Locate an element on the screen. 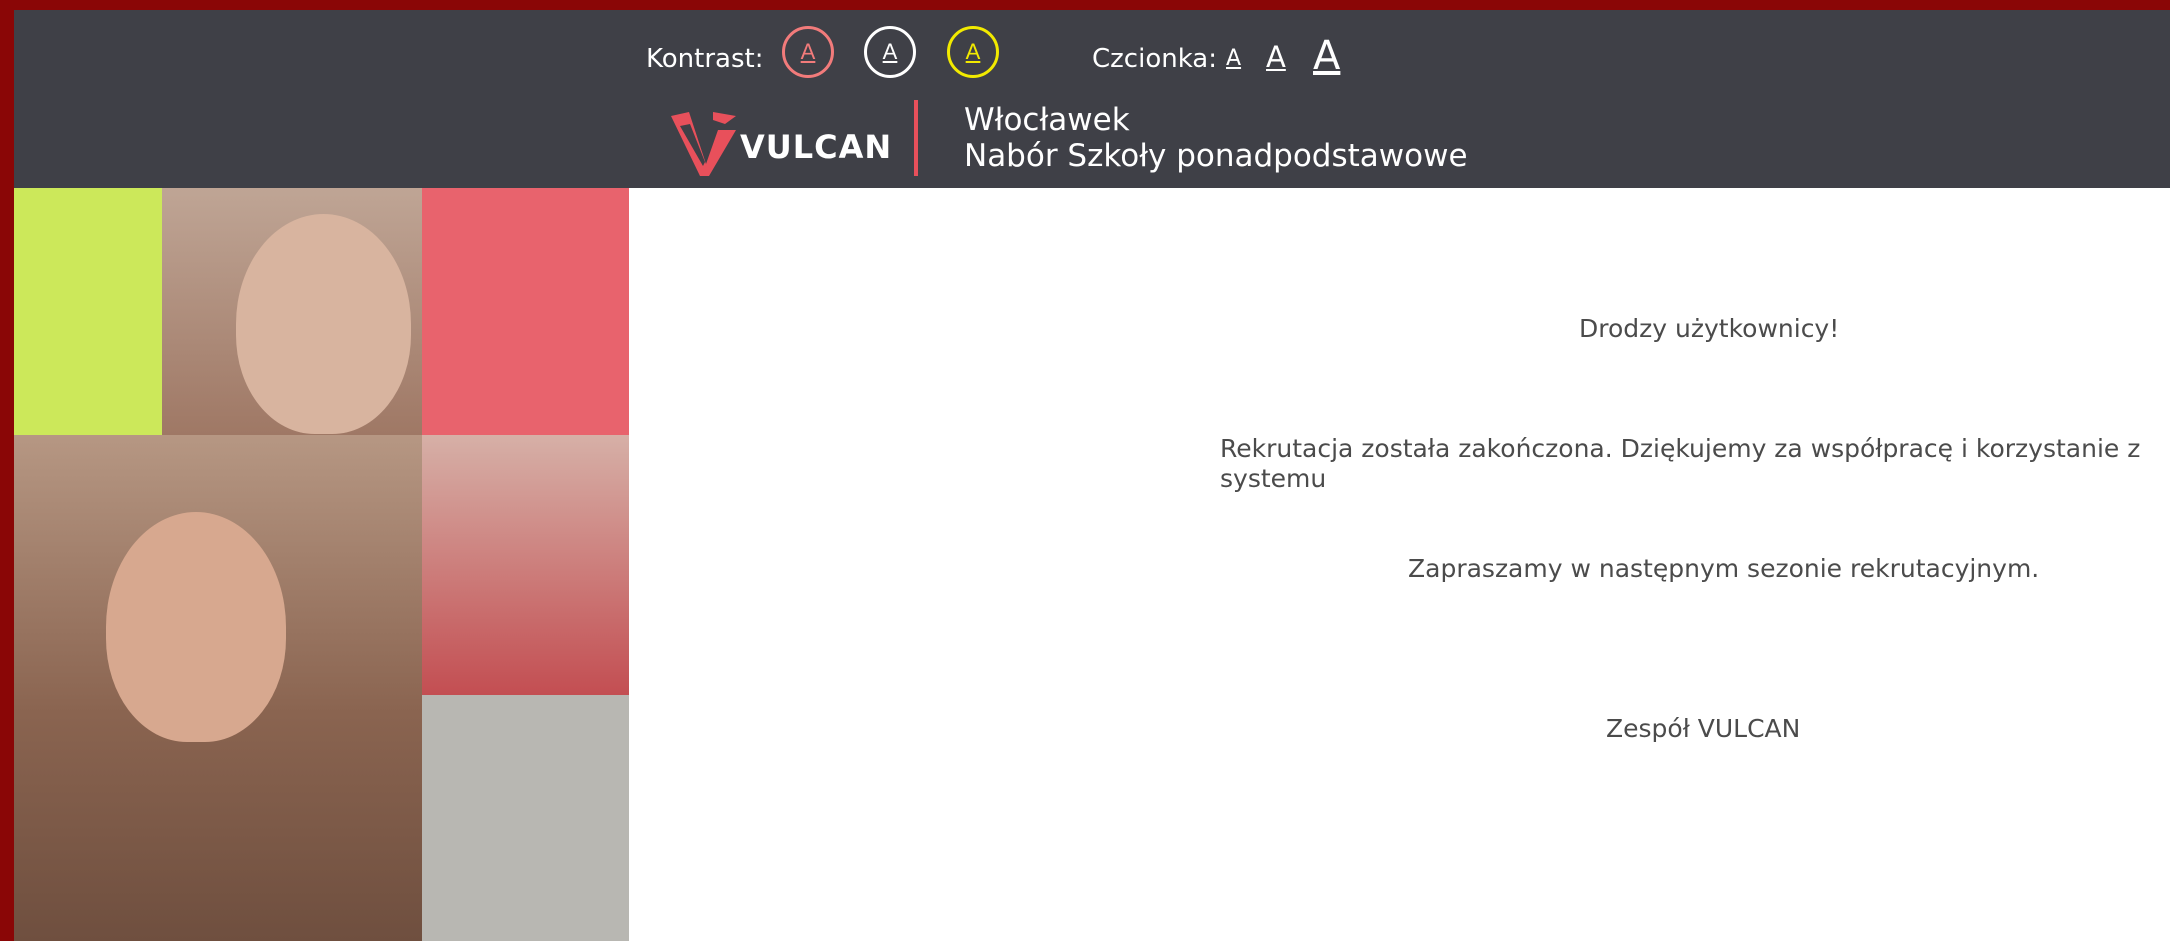 This screenshot has height=941, width=2170. font-small-button: A is located at coordinates (1233, 59).